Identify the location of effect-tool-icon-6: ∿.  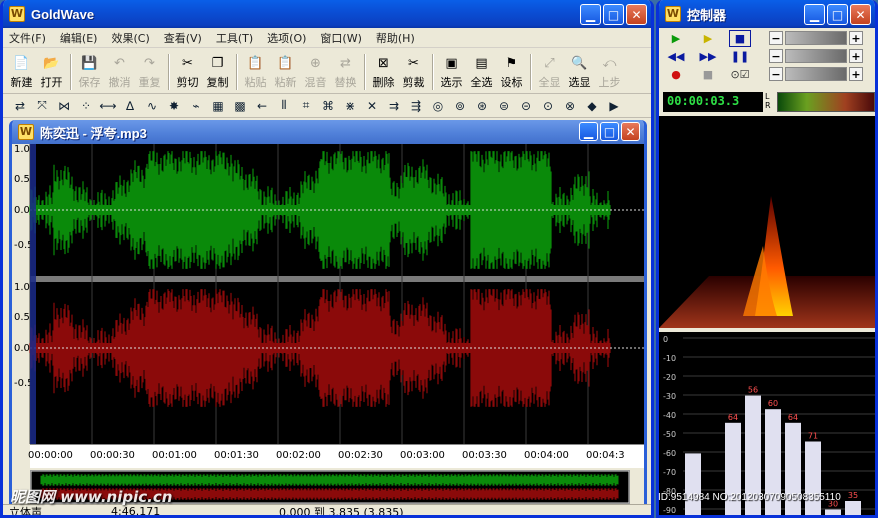
(152, 106).